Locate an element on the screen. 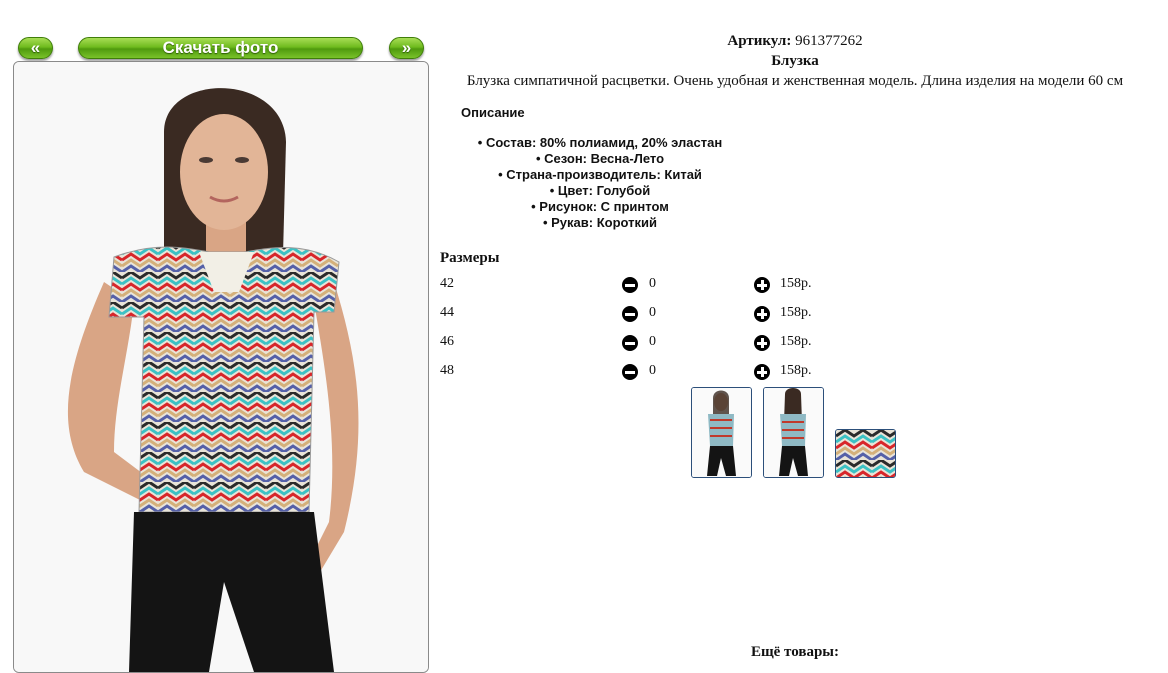 This screenshot has width=1168, height=673. size-value: 46 is located at coordinates (447, 341).